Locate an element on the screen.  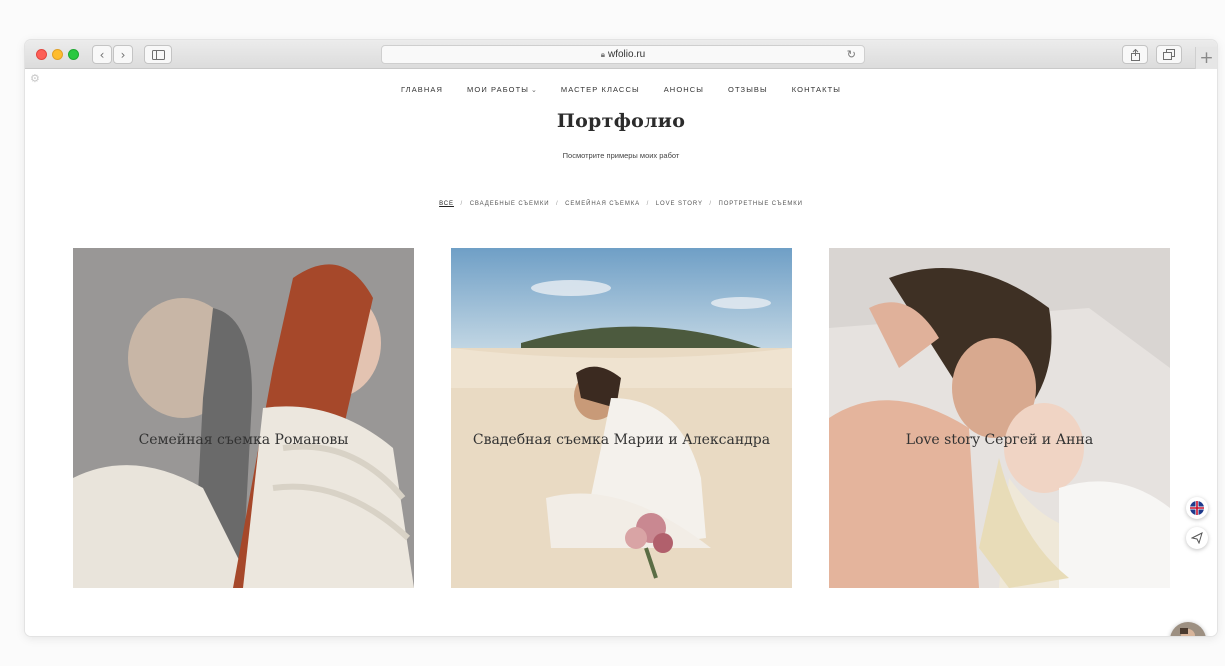
filter-all: ВСЕ is located at coordinates (446, 204).